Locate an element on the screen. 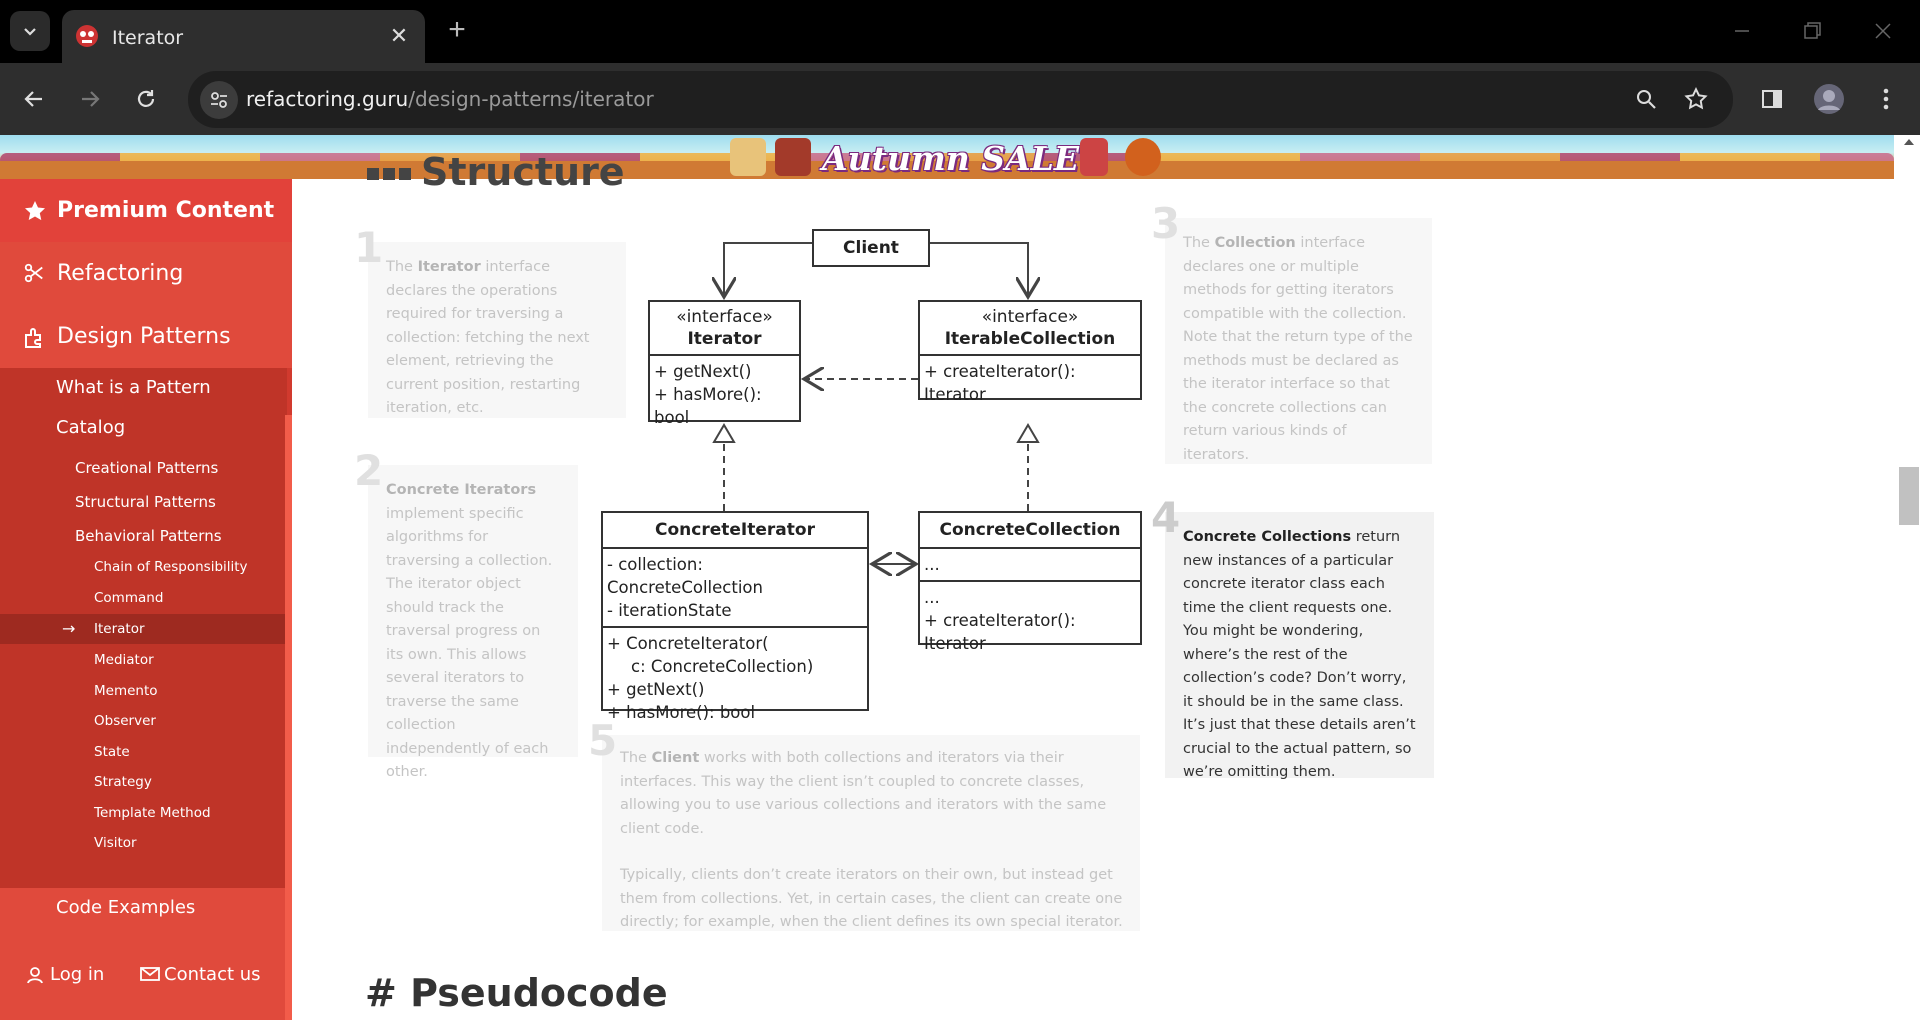 The width and height of the screenshot is (1920, 1020). reload-icon is located at coordinates (146, 99).